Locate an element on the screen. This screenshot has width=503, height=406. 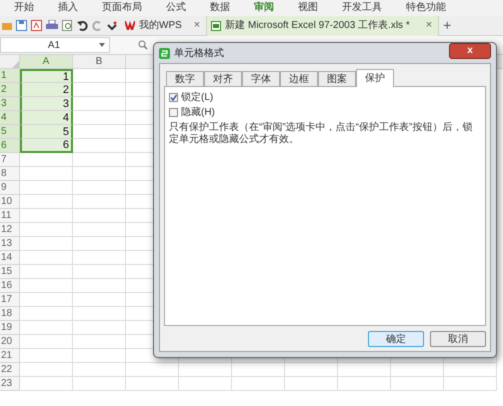
document-tab: 新建 Microsoft Excel 97-2003 工作表.xls * × is located at coordinates (323, 26).